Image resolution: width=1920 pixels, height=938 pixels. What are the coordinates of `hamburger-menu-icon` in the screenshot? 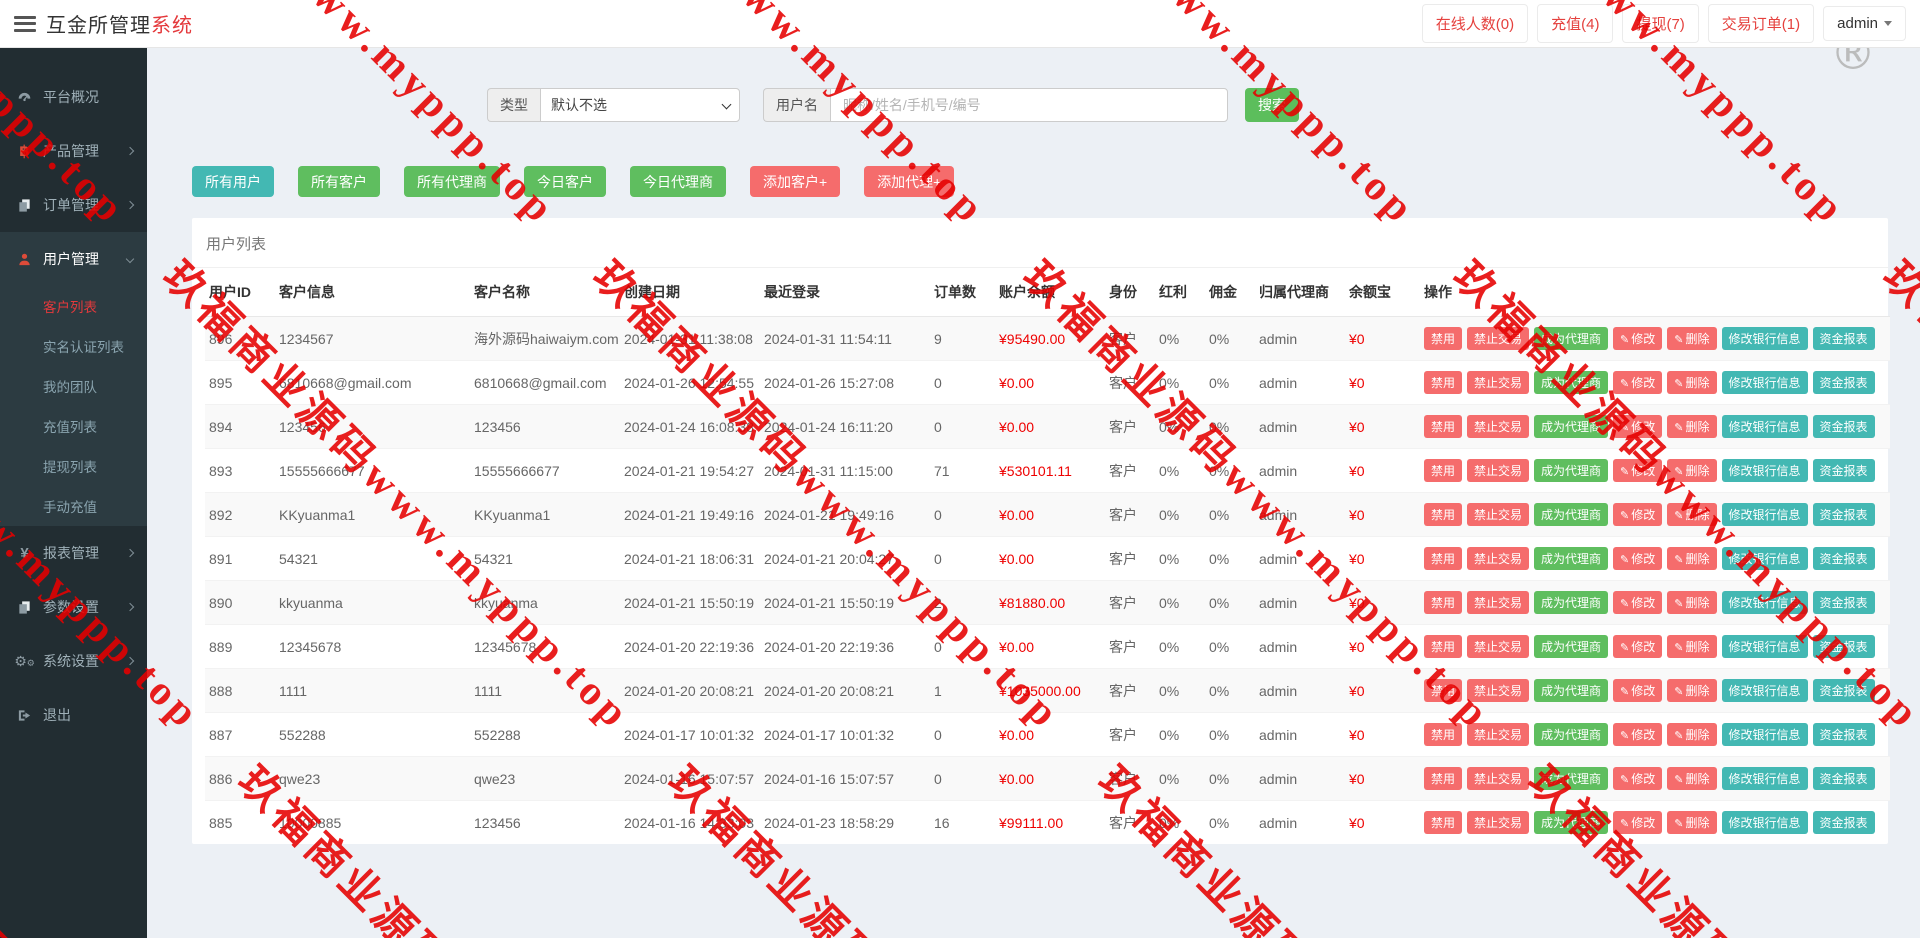 It's located at (25, 23).